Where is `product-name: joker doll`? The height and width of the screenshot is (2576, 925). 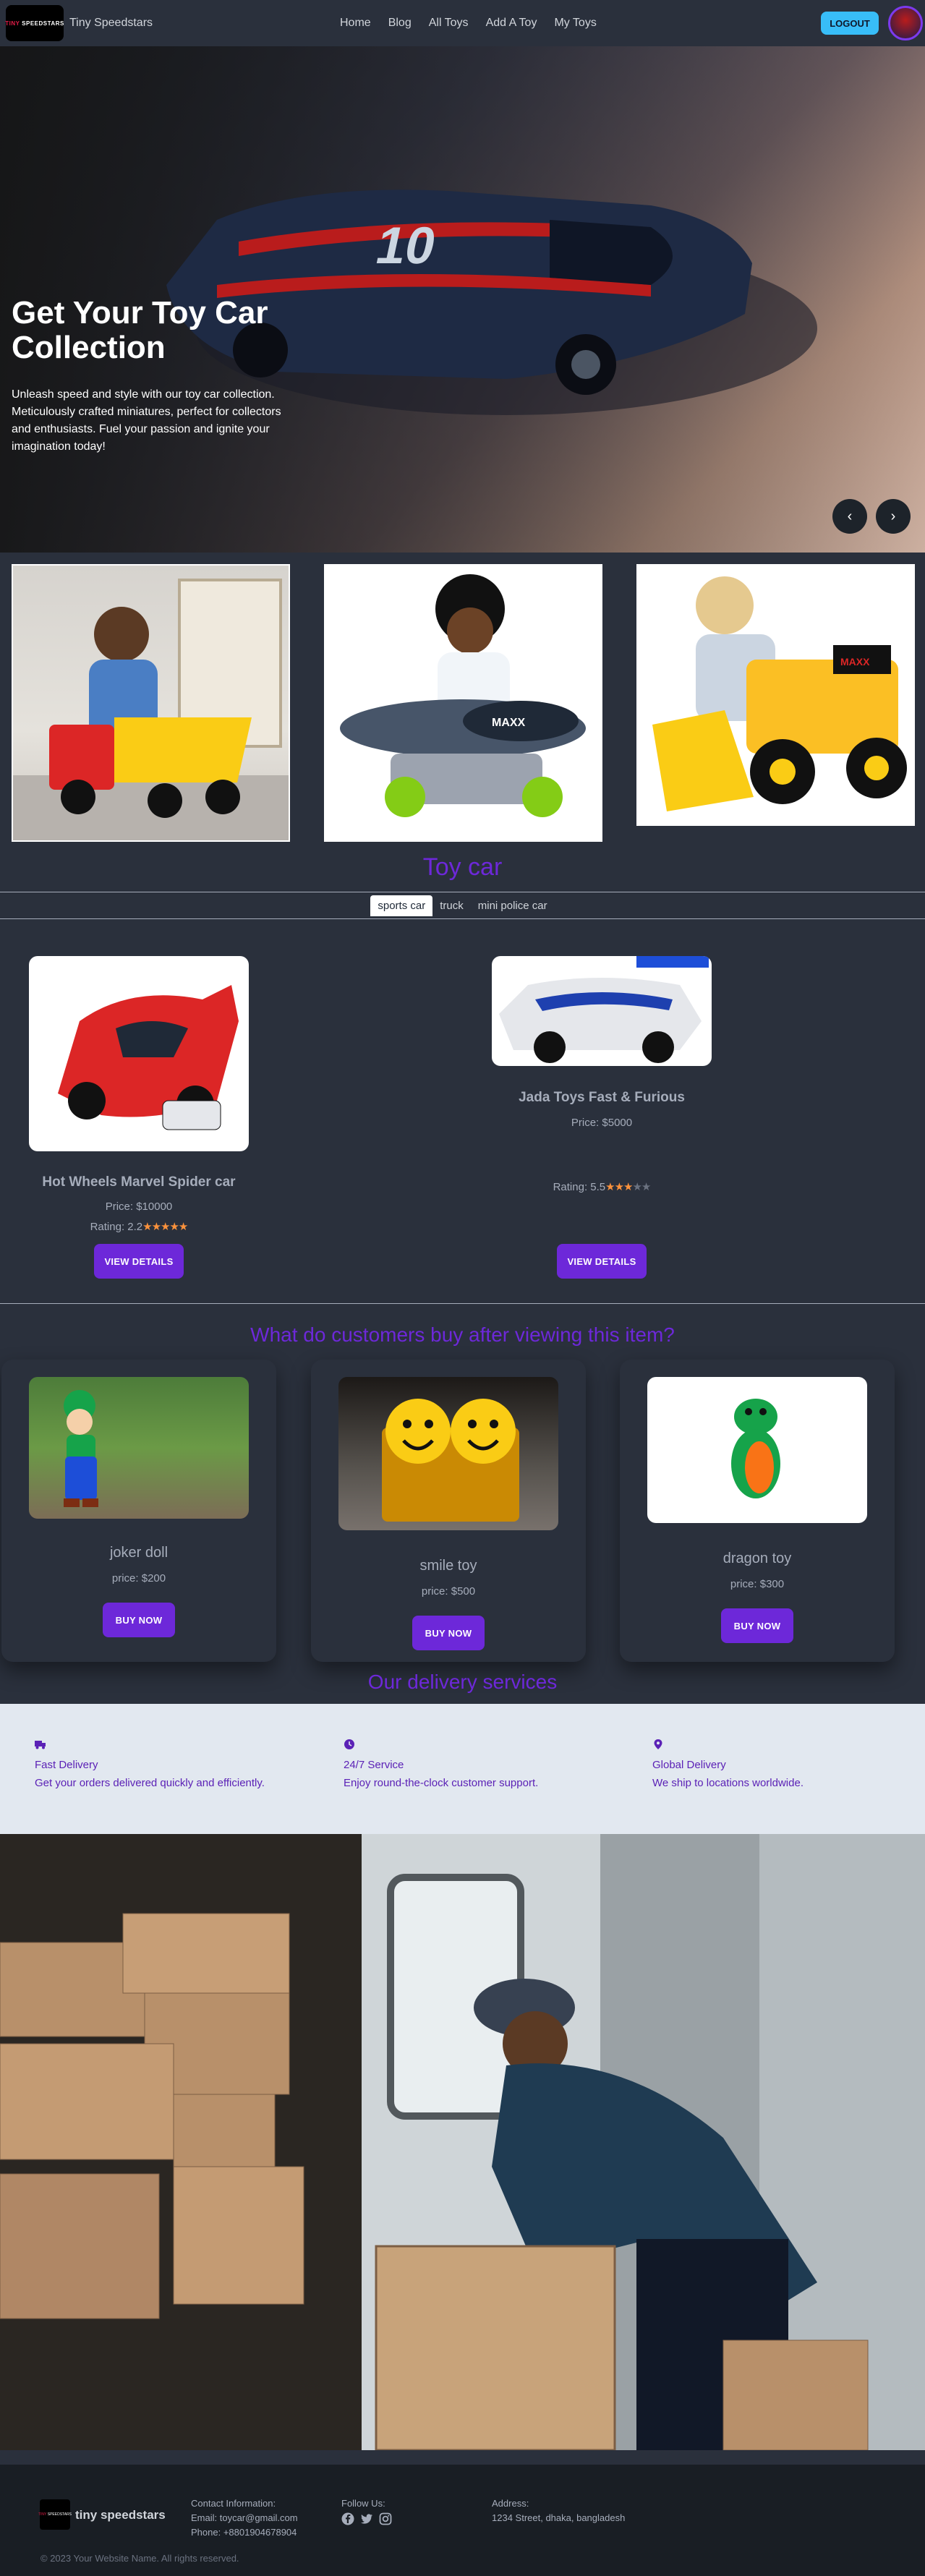 product-name: joker doll is located at coordinates (139, 1553).